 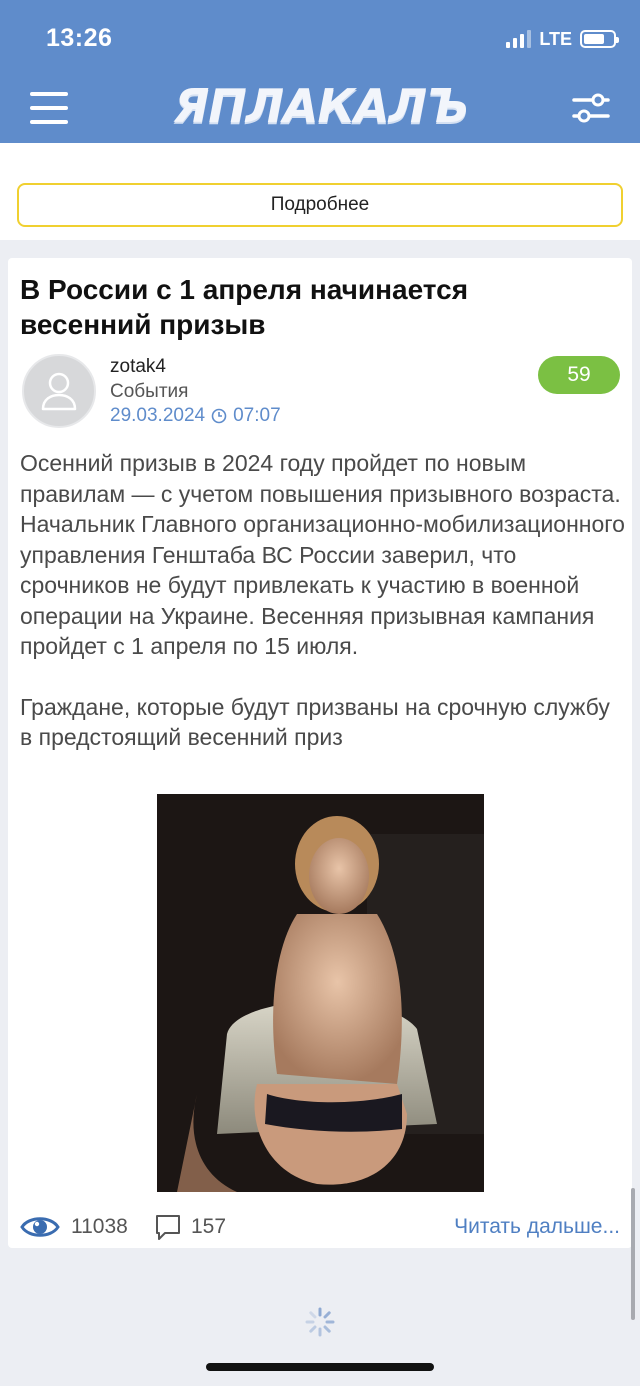 What do you see at coordinates (320, 1367) in the screenshot?
I see `home-indicator` at bounding box center [320, 1367].